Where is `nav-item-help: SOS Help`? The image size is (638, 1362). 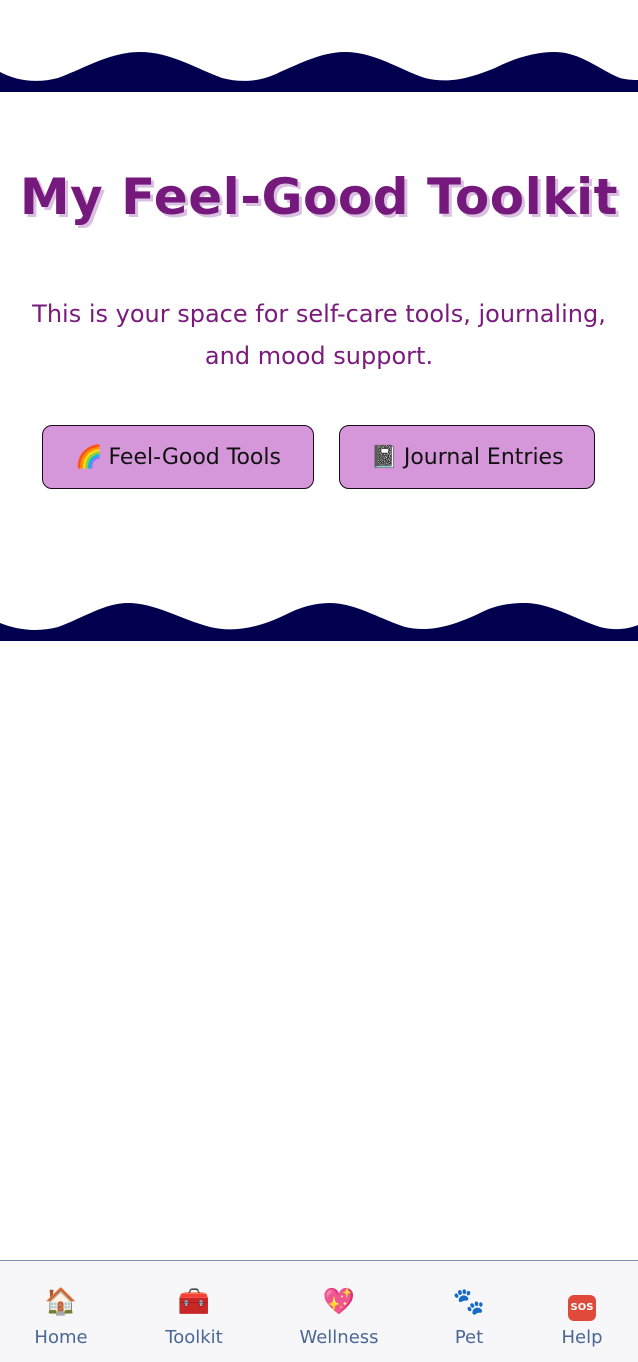
nav-item-help: SOS Help is located at coordinates (582, 1311).